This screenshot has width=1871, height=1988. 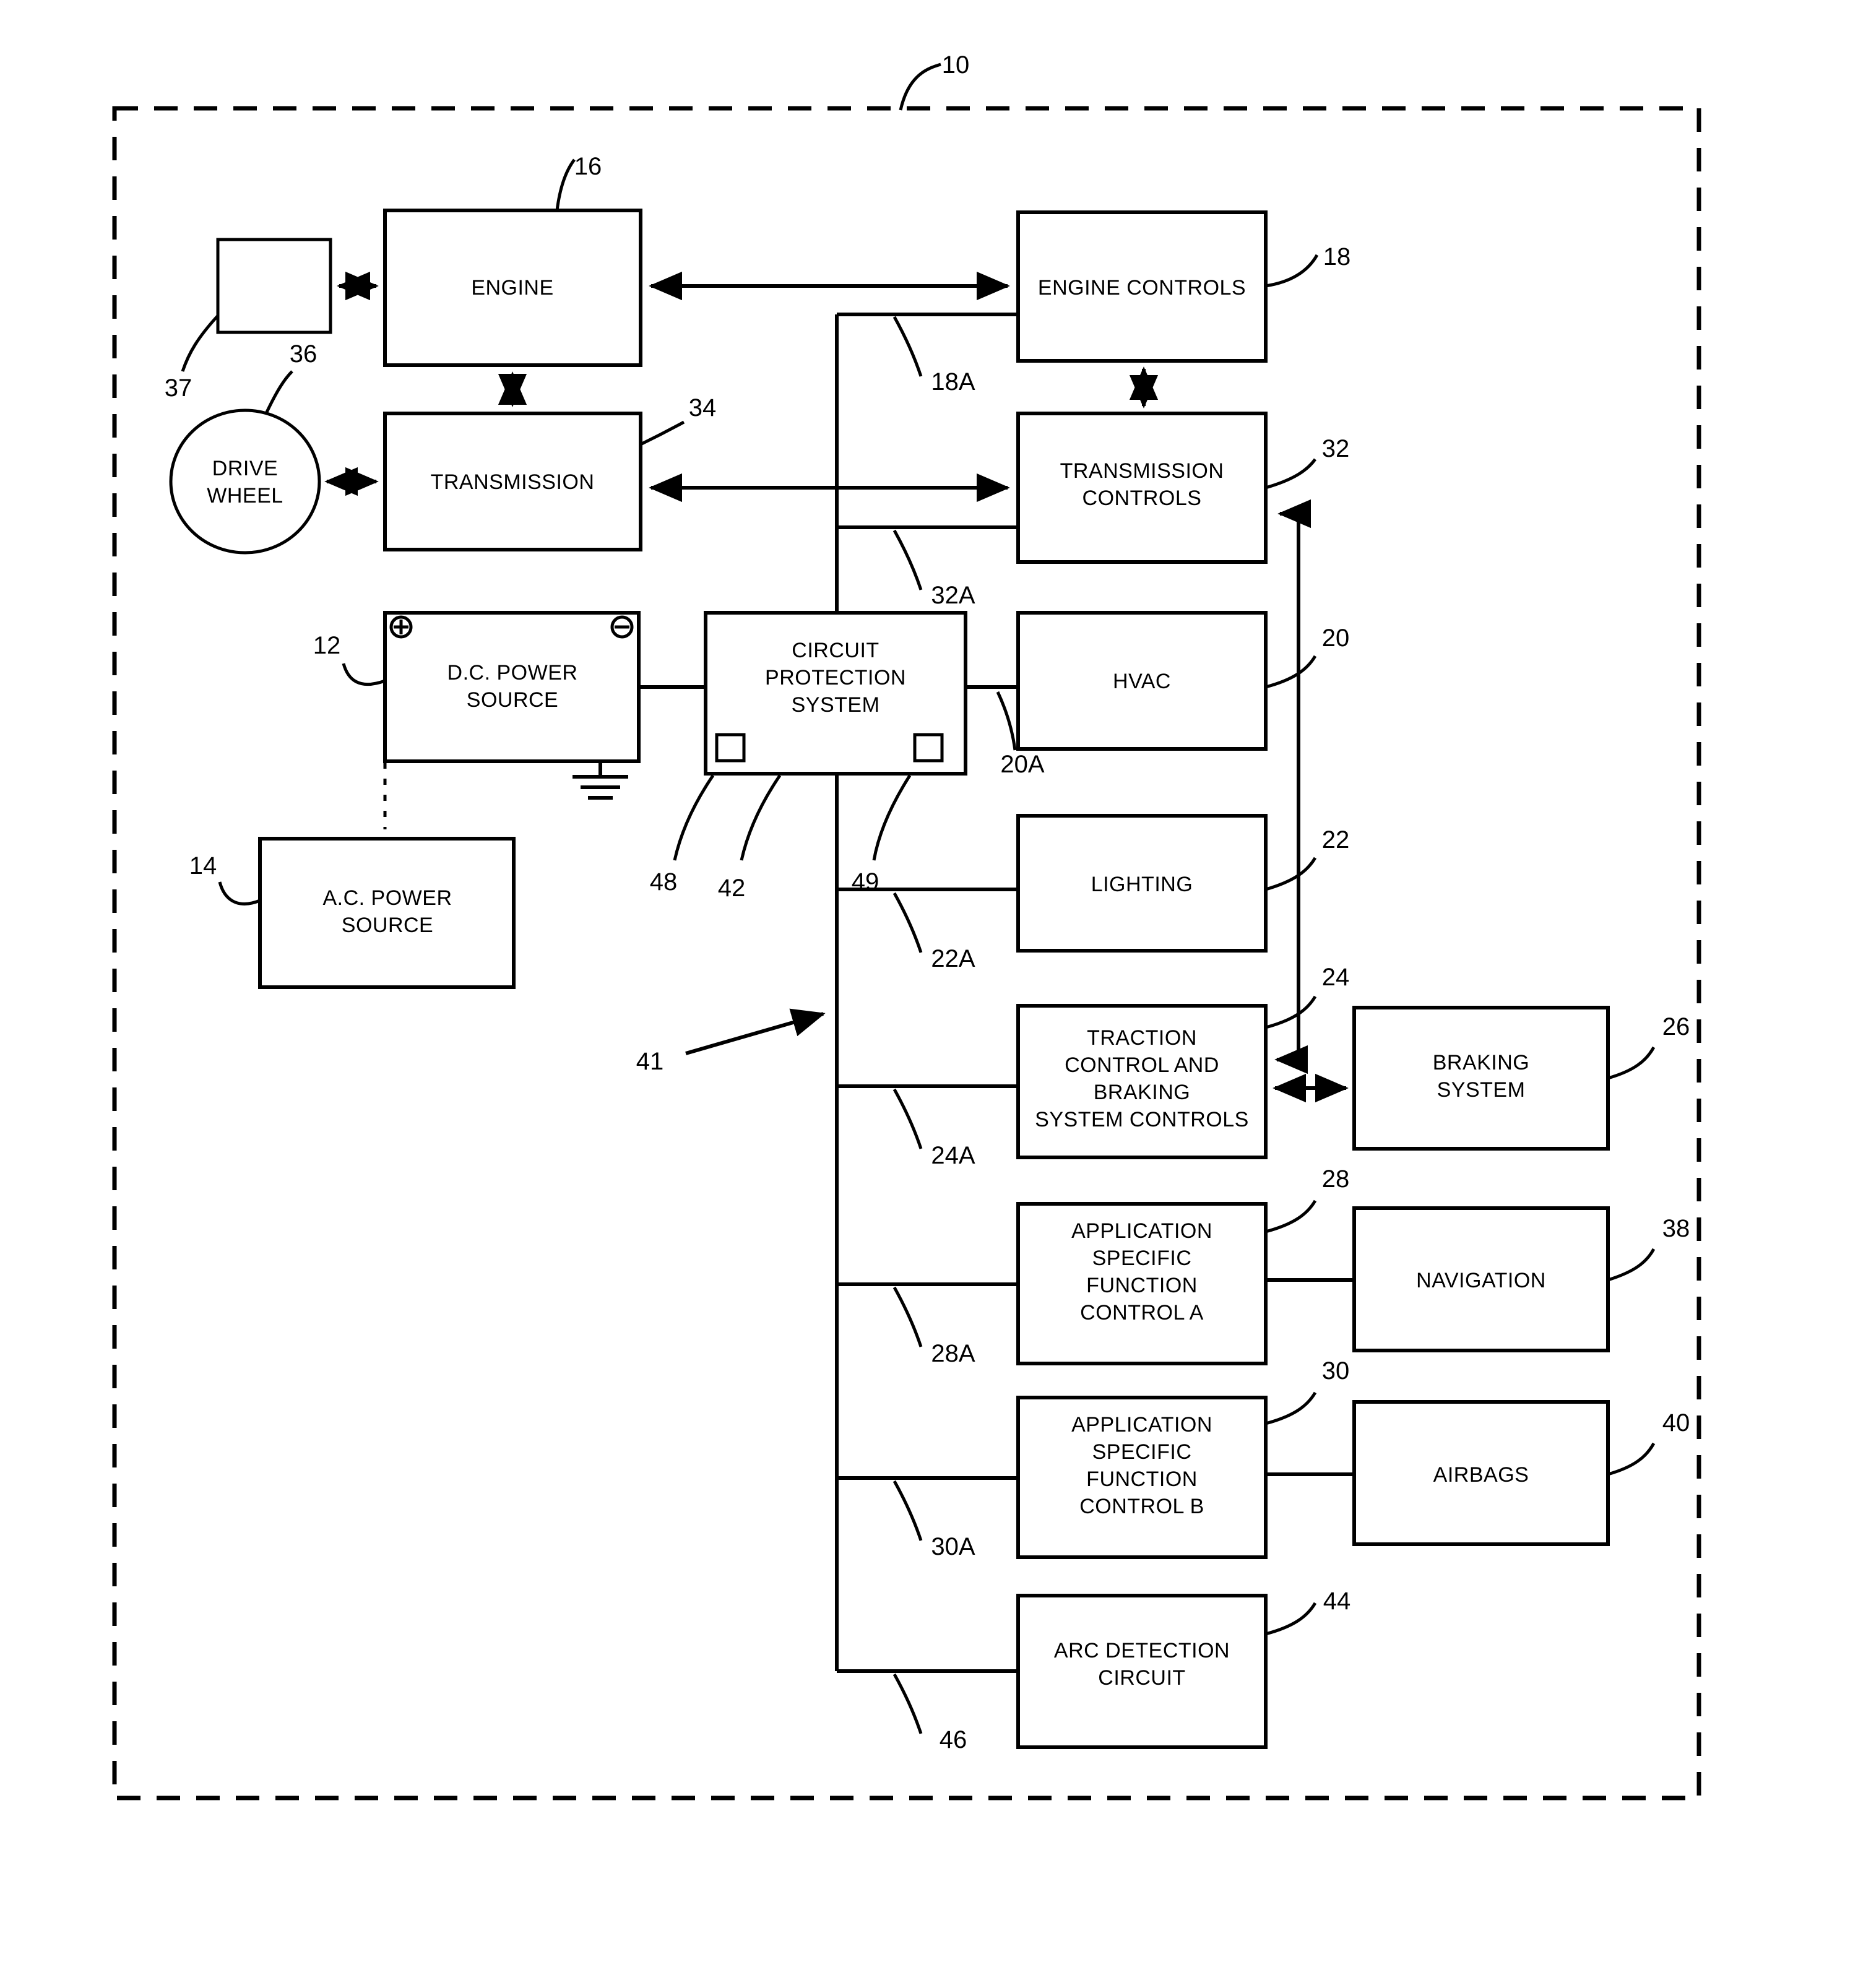 I want to click on ref-label-hvac: 20, so click(x=1336, y=638).